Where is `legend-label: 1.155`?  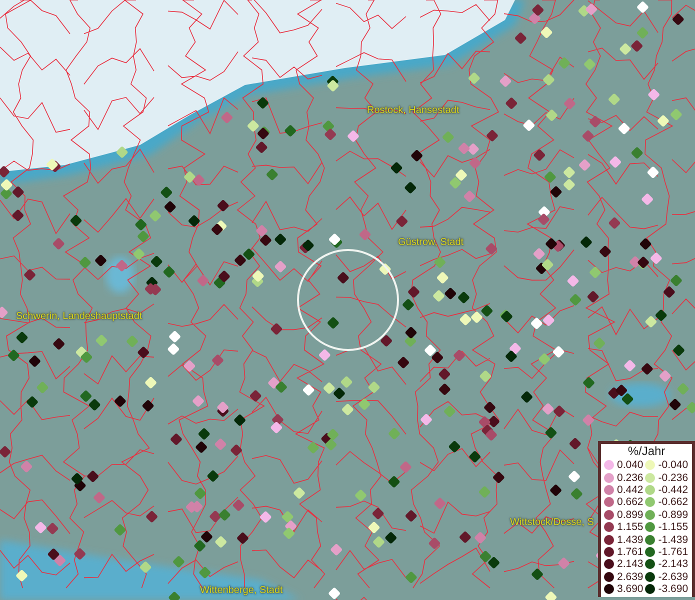
legend-label: 1.155 is located at coordinates (630, 527).